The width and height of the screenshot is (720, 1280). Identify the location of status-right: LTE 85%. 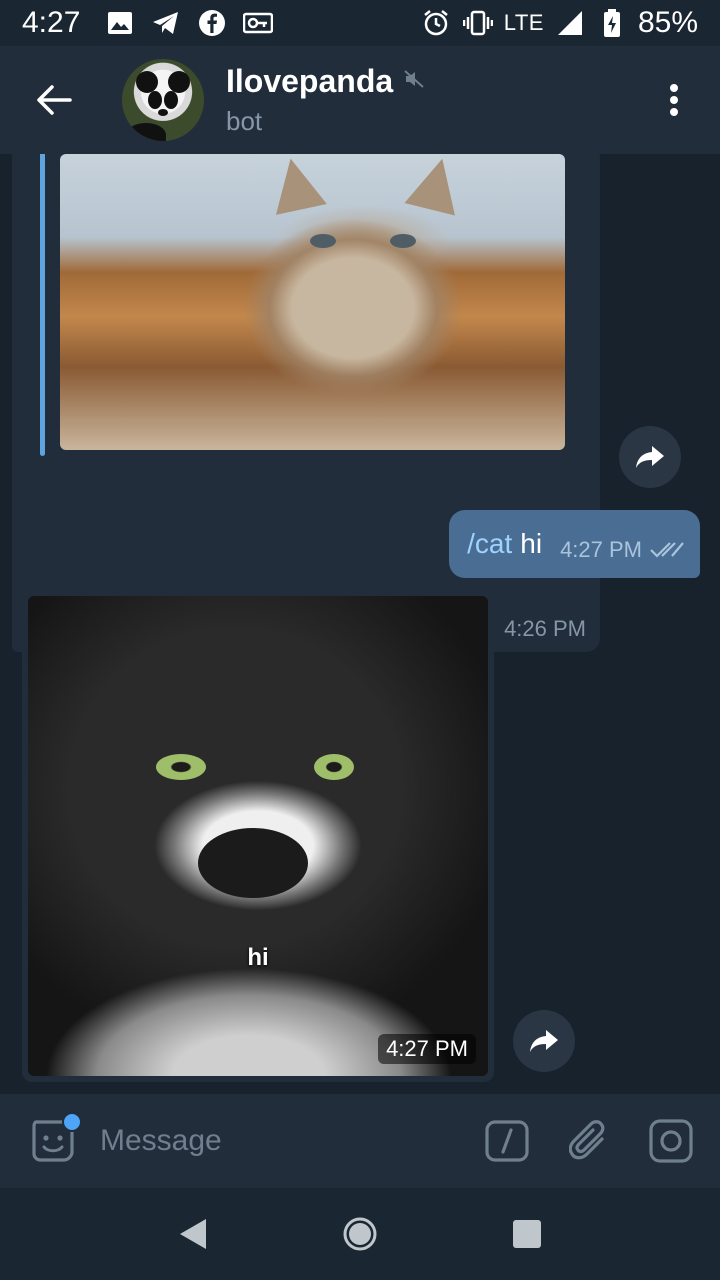
(559, 23).